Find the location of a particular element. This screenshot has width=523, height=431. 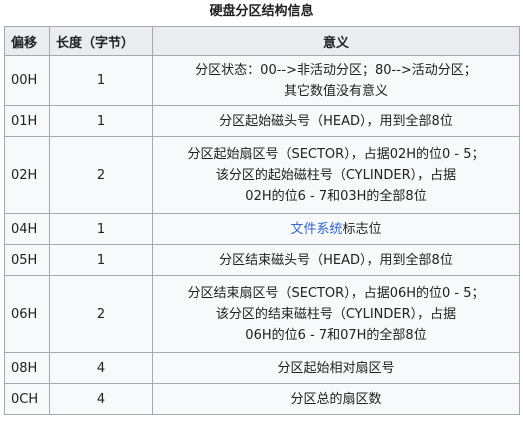

table-row: 08H 4 分区起始相对扇区号 is located at coordinates (262, 368).